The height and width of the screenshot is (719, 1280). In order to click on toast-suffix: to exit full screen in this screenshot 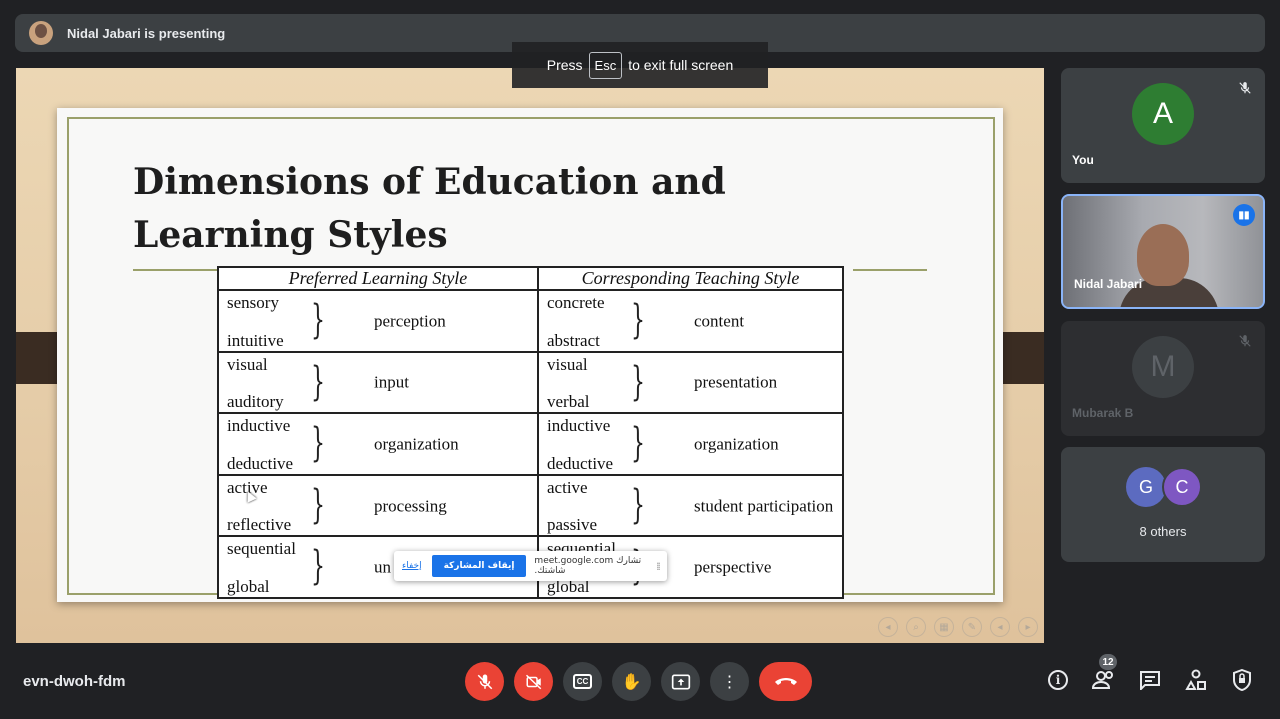, I will do `click(681, 65)`.